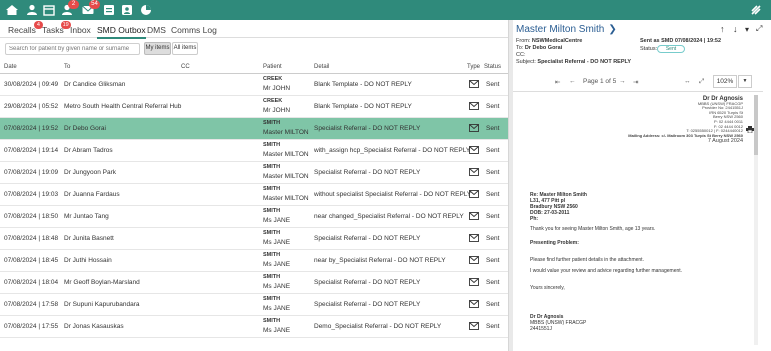 The image size is (771, 351). I want to click on tab-dms: DMS, so click(156, 30).